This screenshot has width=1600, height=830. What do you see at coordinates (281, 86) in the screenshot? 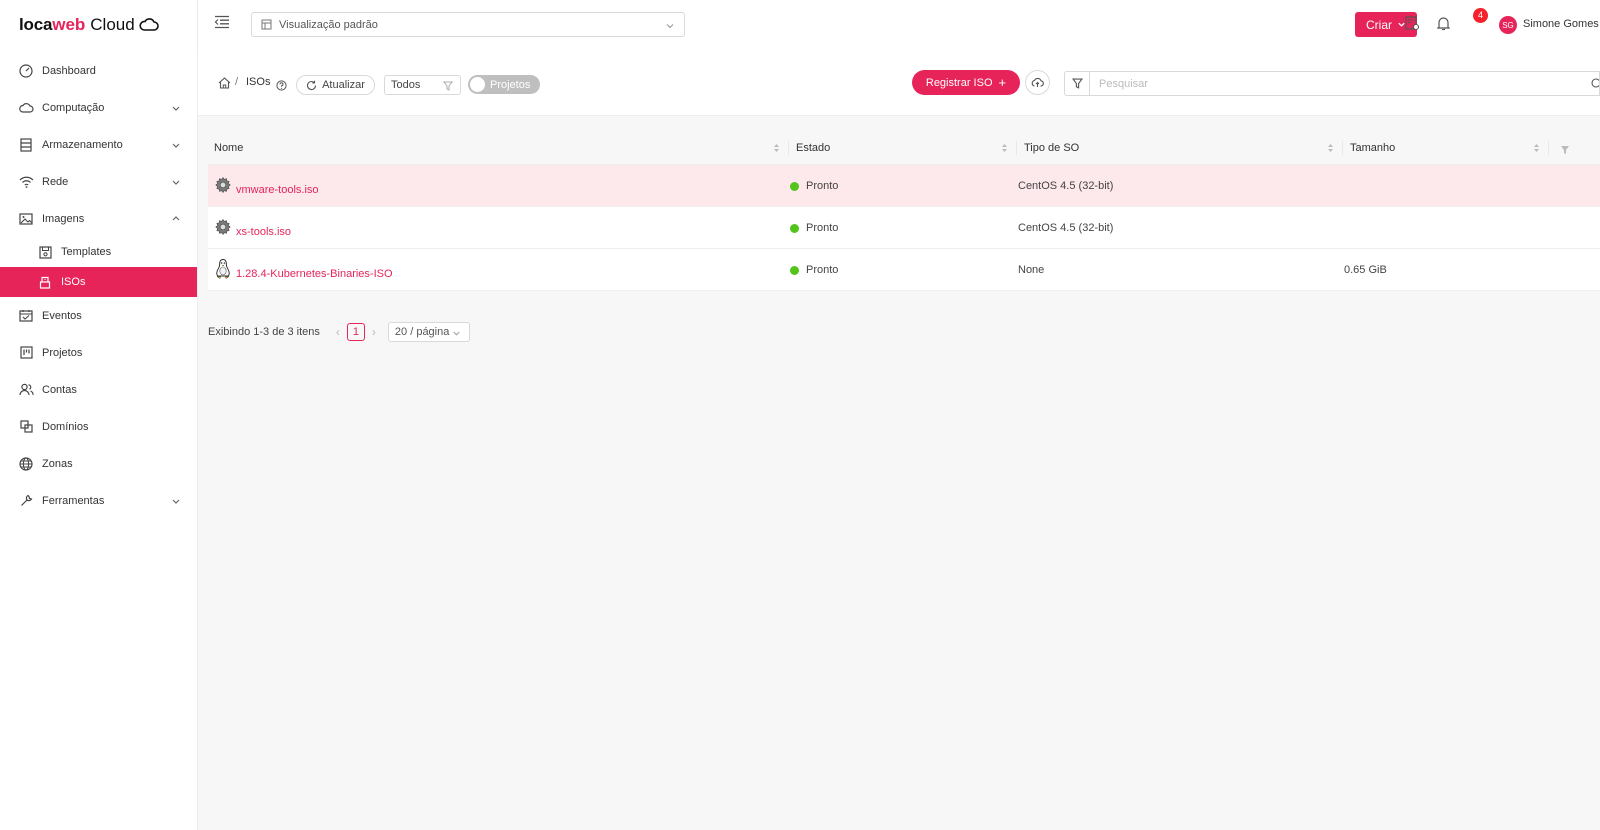
I see `question-circle-icon` at bounding box center [281, 86].